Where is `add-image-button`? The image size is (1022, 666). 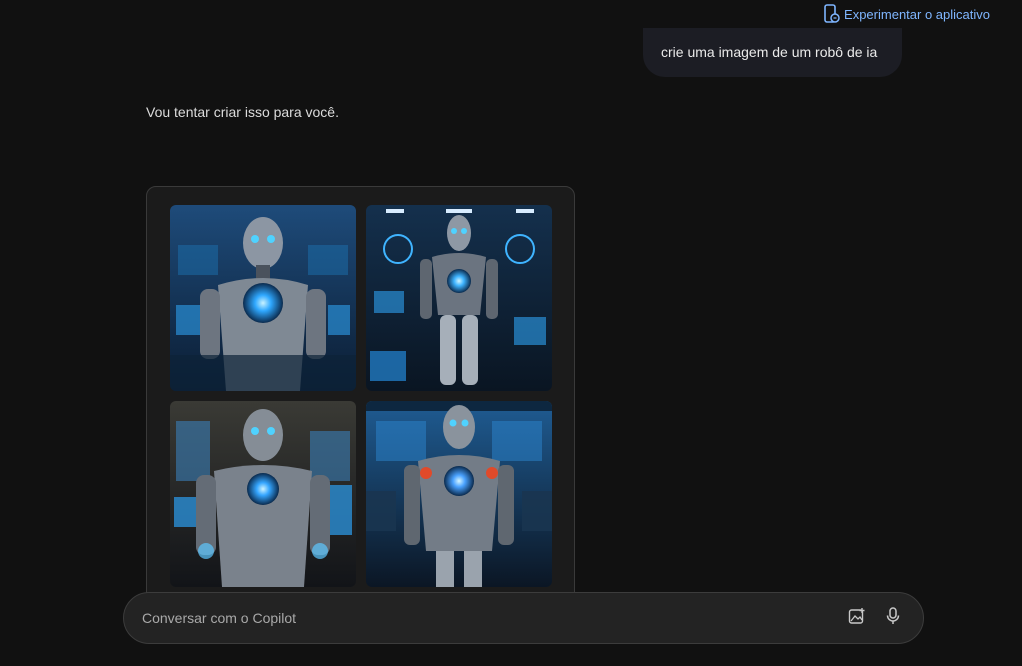 add-image-button is located at coordinates (857, 618).